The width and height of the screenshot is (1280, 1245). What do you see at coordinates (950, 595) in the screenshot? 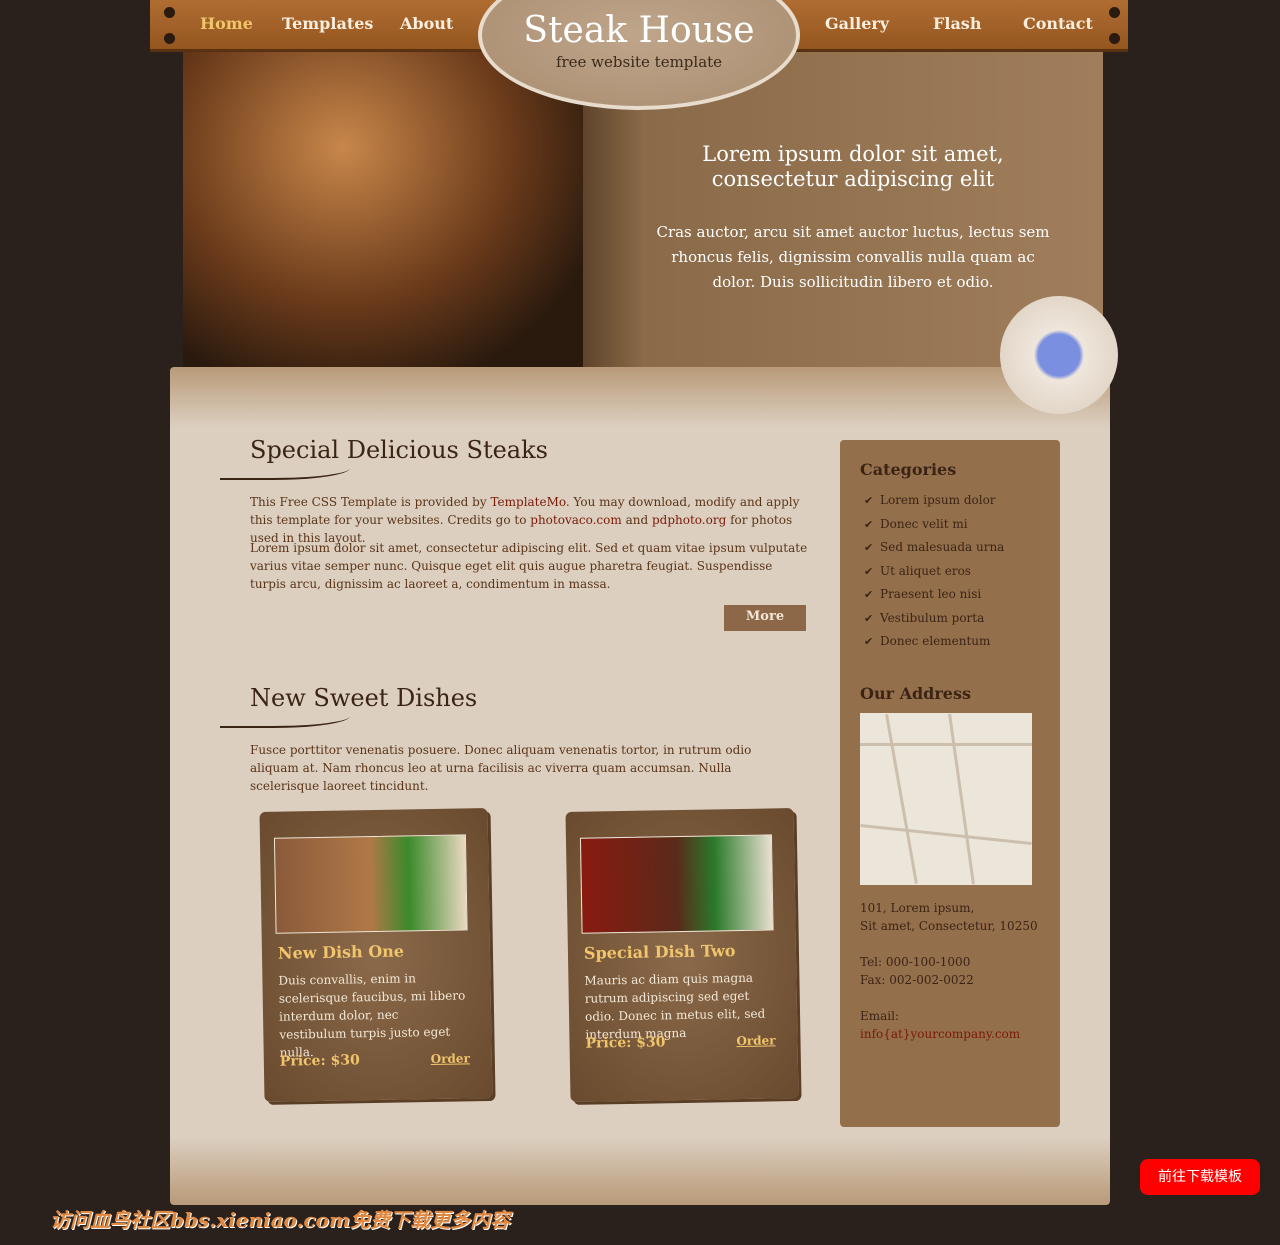
I see `category-item: Praesent leo nisi` at bounding box center [950, 595].